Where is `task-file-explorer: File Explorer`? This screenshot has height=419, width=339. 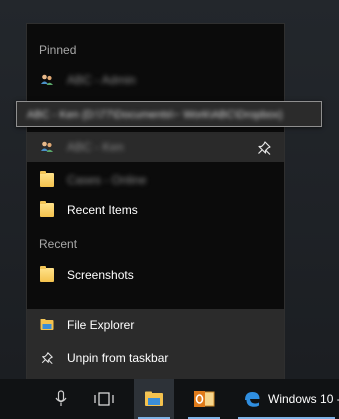 task-file-explorer: File Explorer is located at coordinates (155, 325).